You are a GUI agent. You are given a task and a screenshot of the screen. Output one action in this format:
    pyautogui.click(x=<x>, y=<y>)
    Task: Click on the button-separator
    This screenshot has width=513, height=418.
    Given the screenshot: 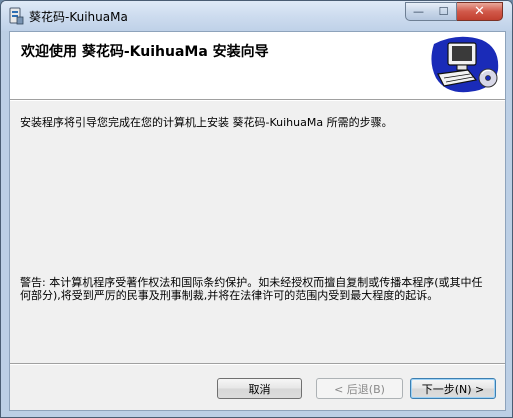 What is the action you would take?
    pyautogui.click(x=257, y=364)
    